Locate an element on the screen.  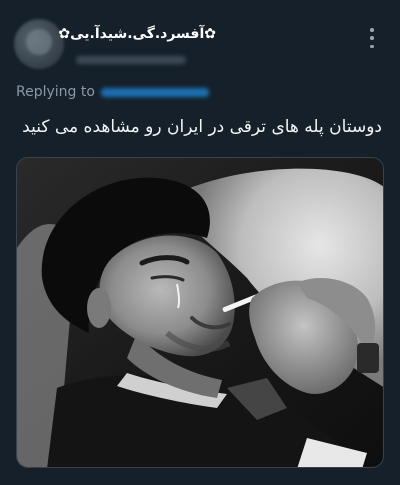
more-vertical-icon is located at coordinates (372, 38).